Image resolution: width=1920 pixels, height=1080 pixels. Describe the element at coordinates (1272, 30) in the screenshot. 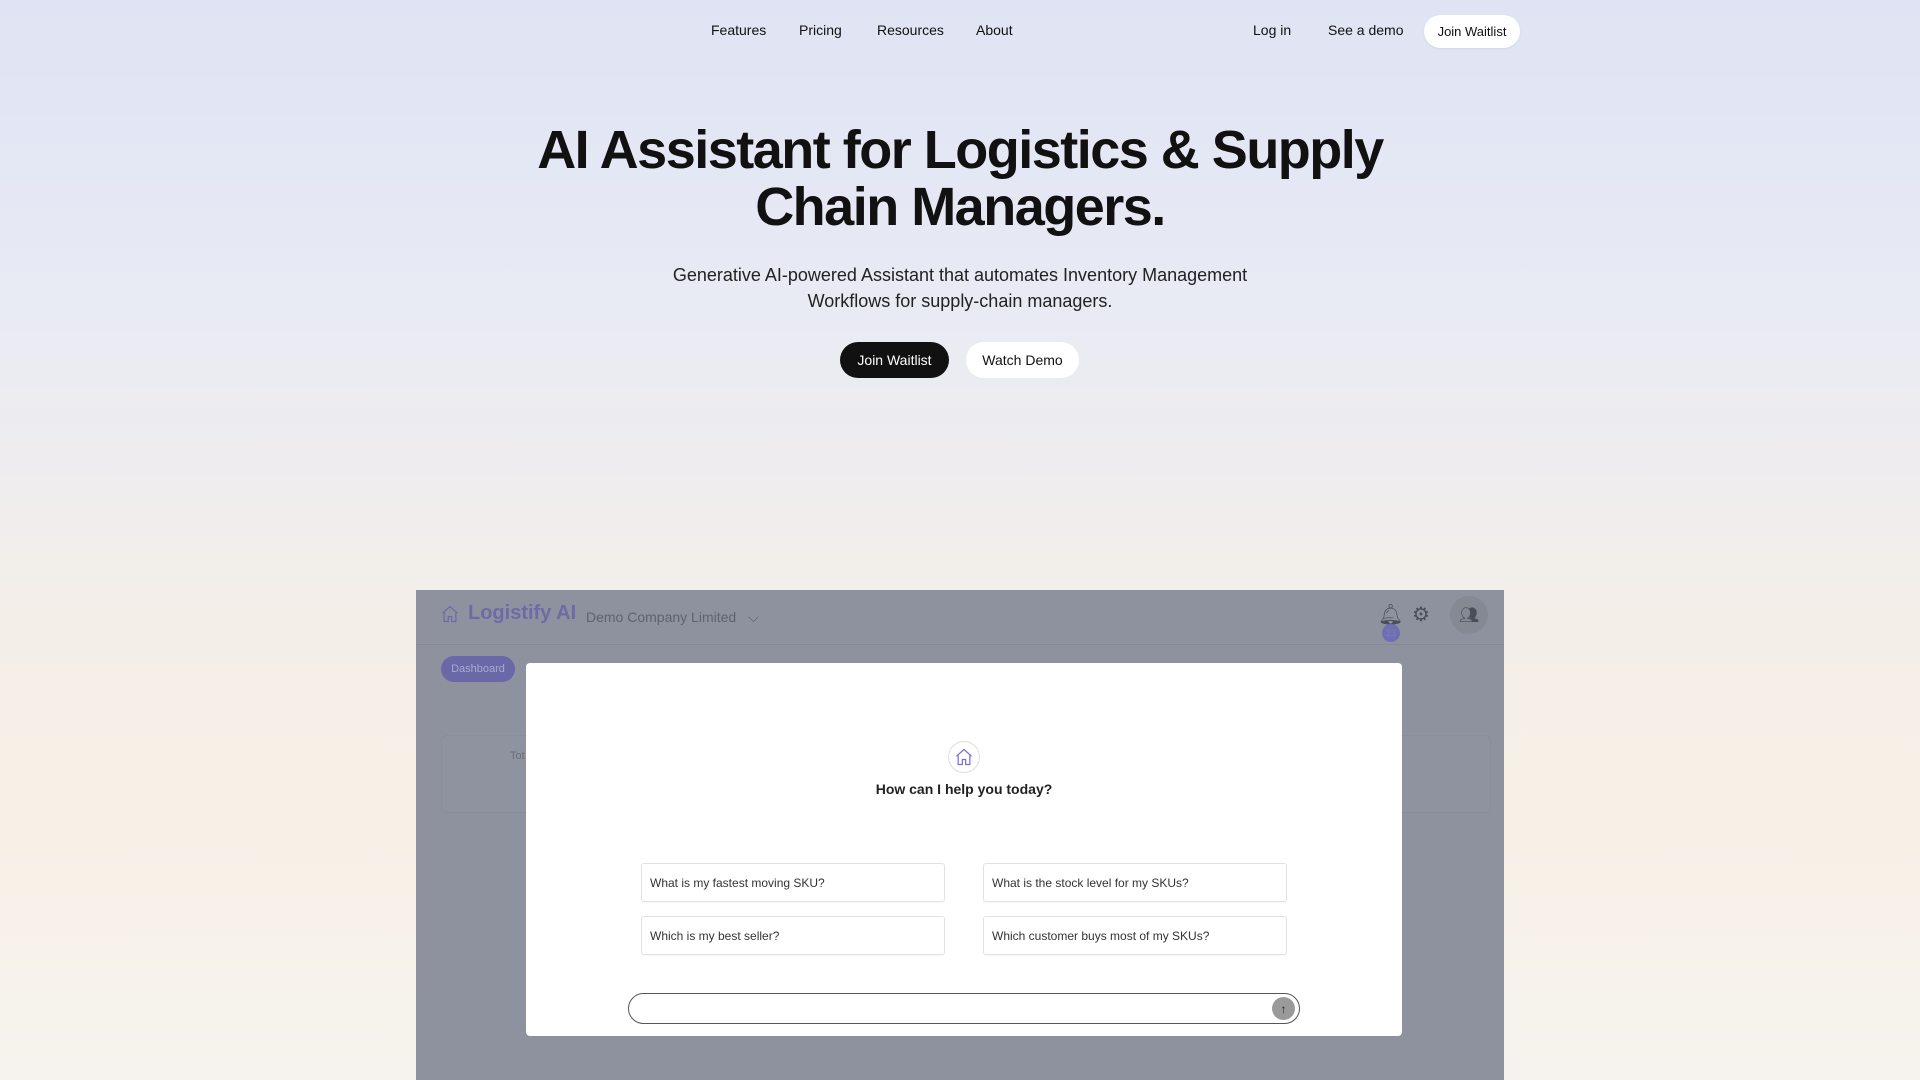

I see `login-link: Log in` at that location.